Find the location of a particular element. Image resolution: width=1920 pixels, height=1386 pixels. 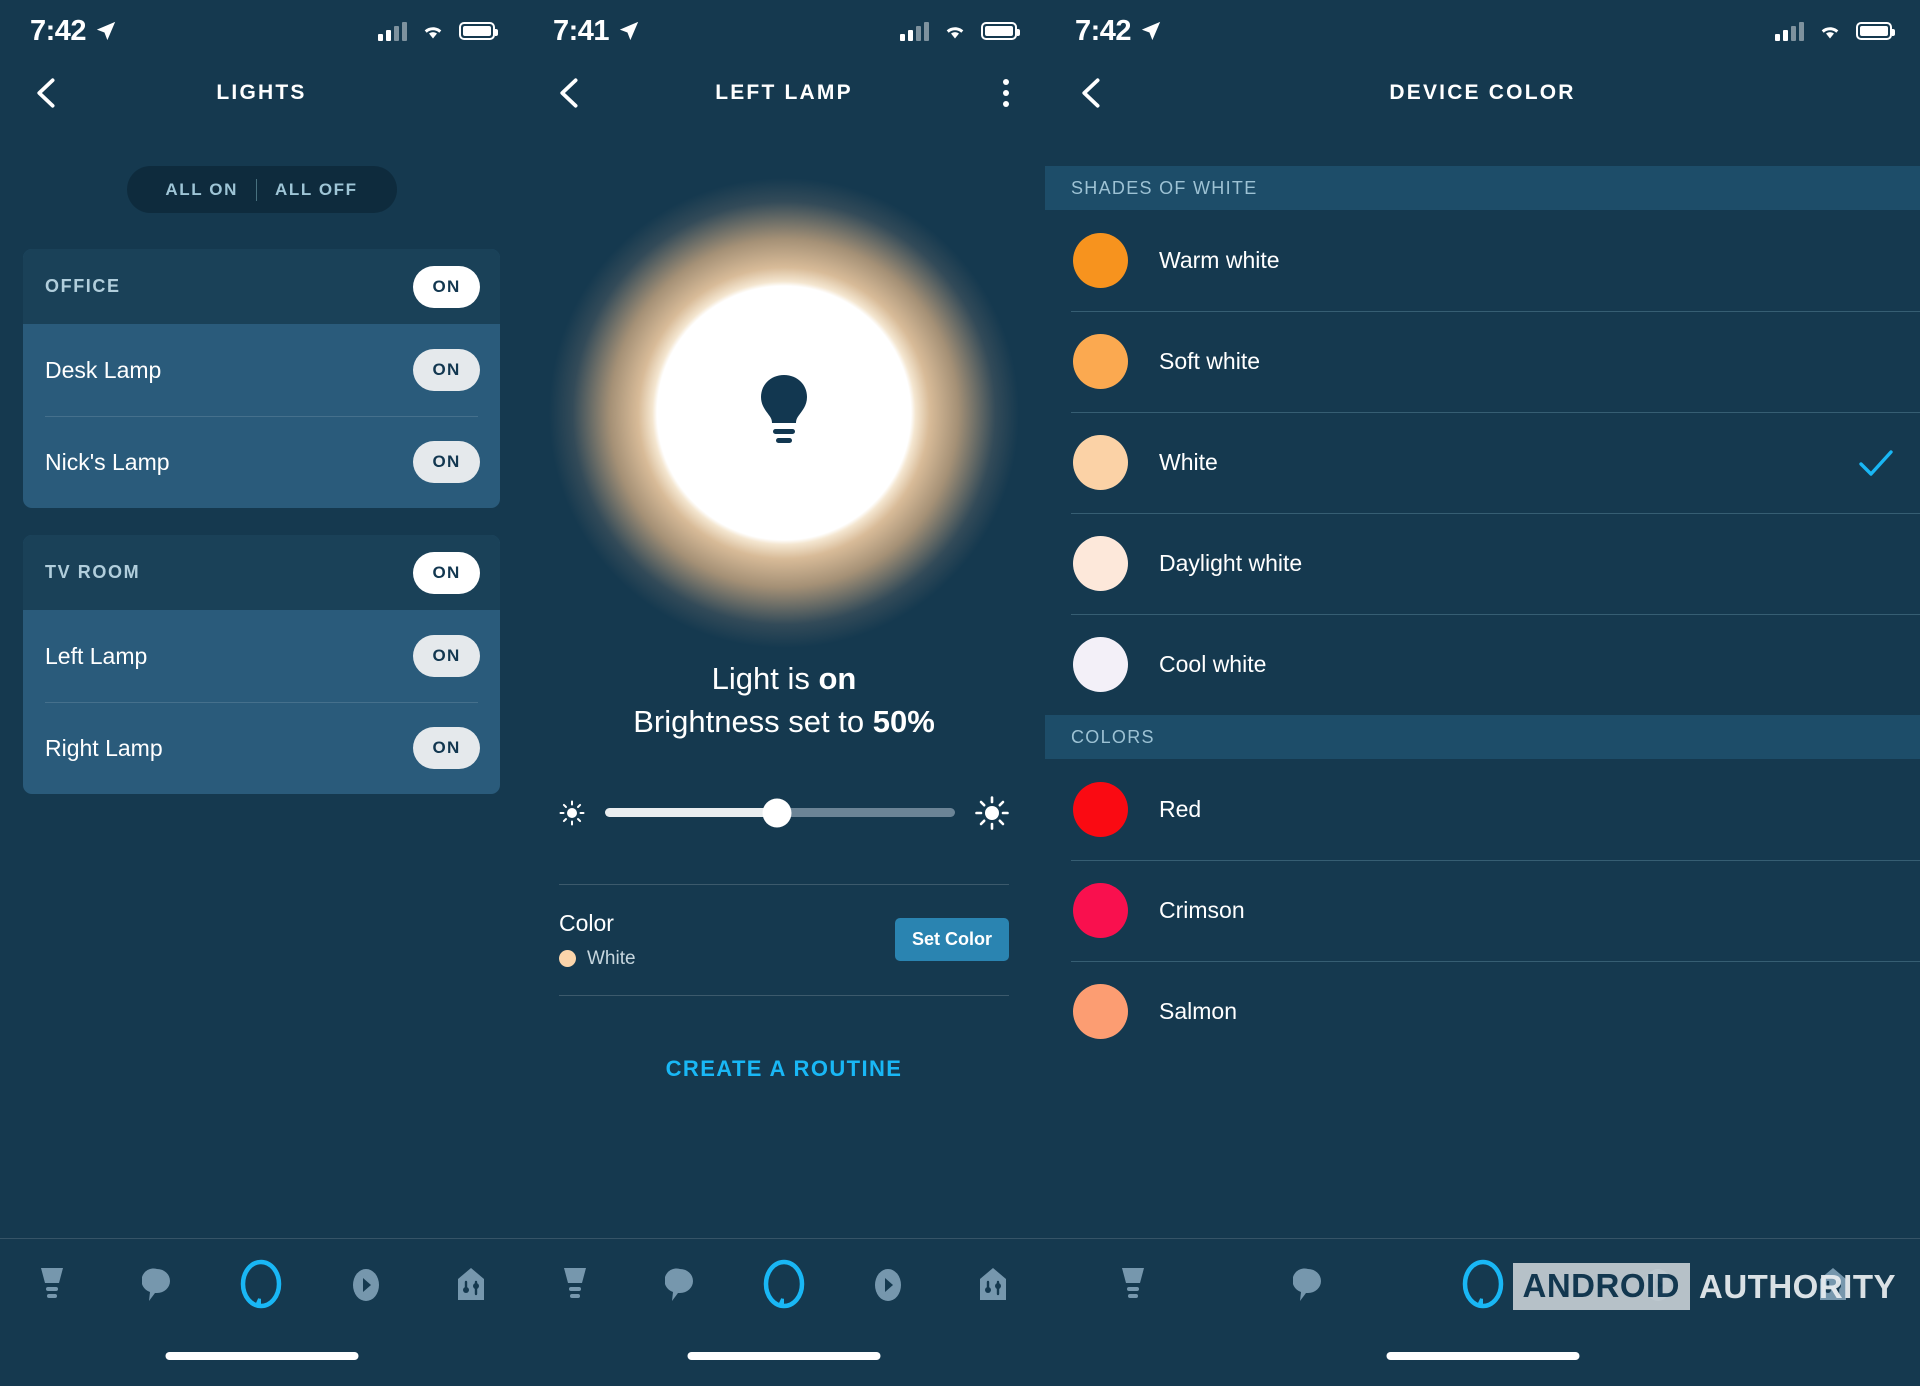

color-option-salmon: Salmon is located at coordinates (1482, 1011).